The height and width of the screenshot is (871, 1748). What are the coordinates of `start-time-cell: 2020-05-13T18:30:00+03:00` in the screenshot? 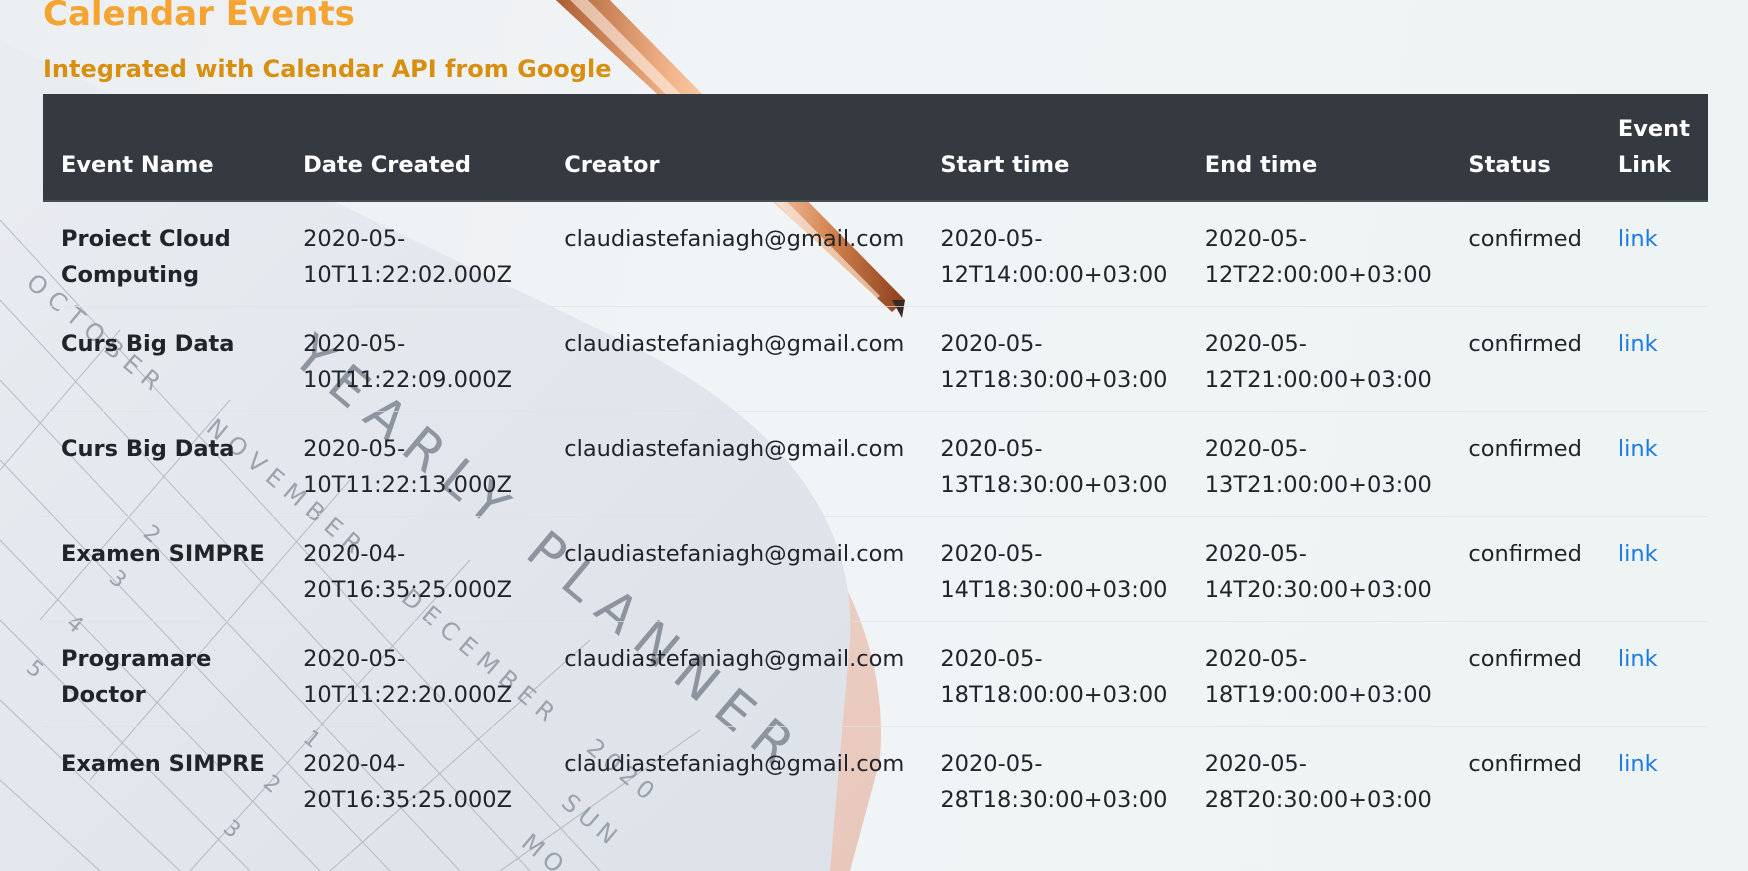 It's located at (1054, 464).